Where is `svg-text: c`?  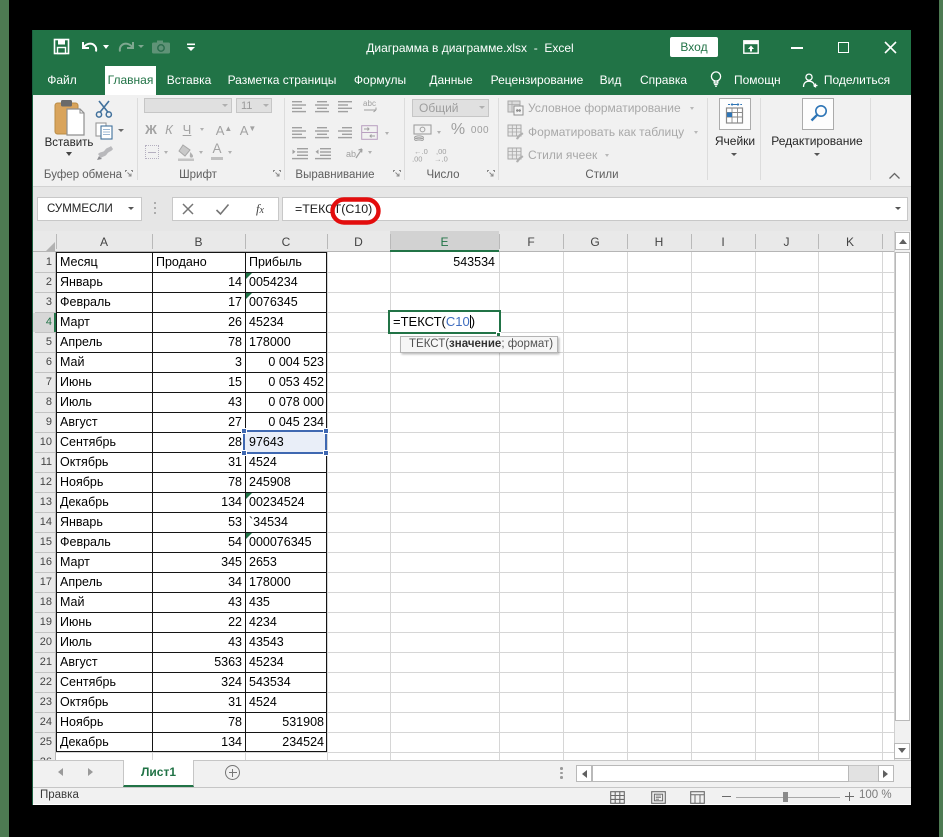 svg-text: c is located at coordinates (374, 103).